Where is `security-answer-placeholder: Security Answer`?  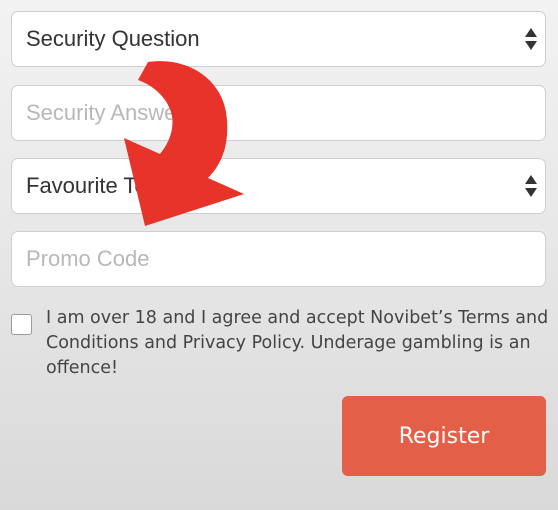
security-answer-placeholder: Security Answer is located at coordinates (105, 112).